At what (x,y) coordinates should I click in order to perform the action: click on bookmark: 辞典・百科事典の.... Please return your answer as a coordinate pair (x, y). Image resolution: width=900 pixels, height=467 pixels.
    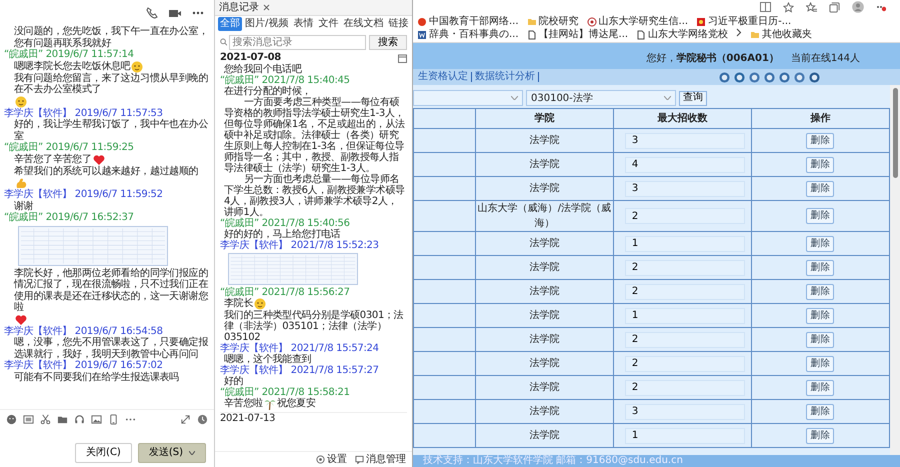
    Looking at the image, I should click on (468, 34).